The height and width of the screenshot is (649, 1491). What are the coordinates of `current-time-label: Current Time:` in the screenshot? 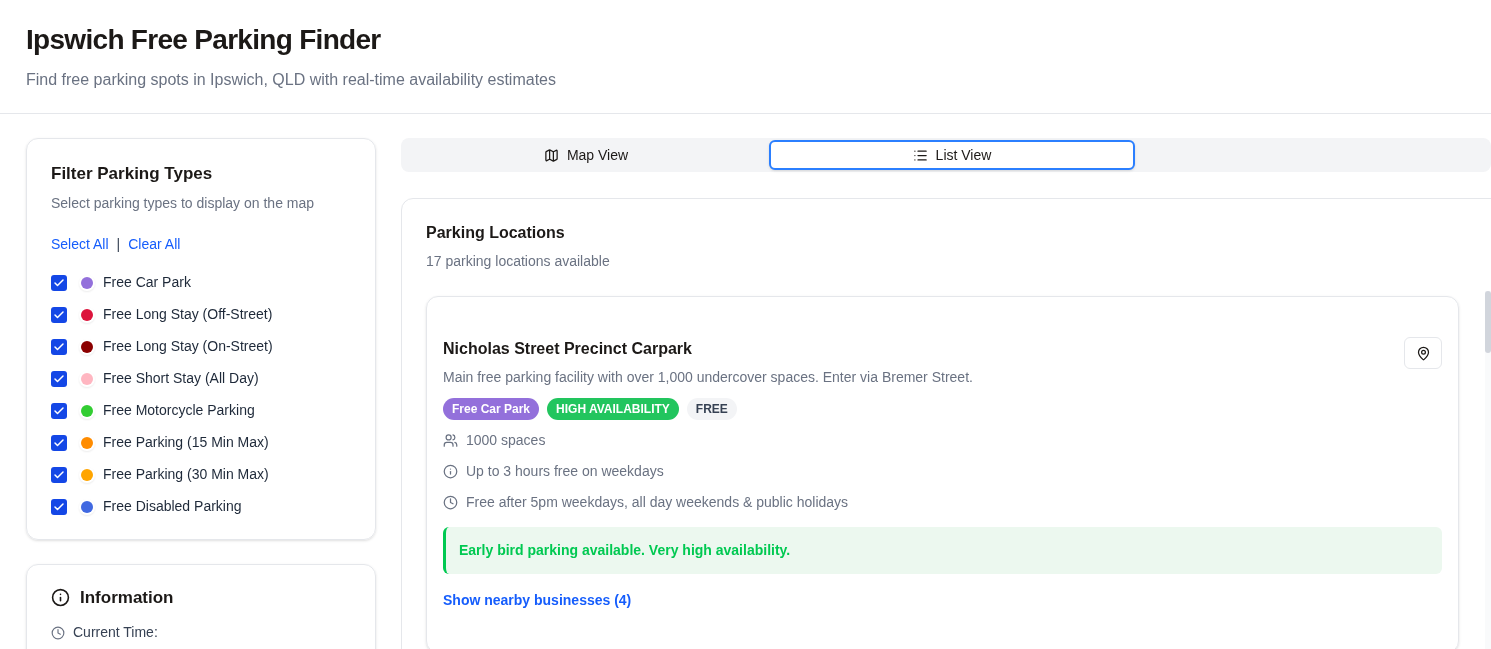 It's located at (115, 632).